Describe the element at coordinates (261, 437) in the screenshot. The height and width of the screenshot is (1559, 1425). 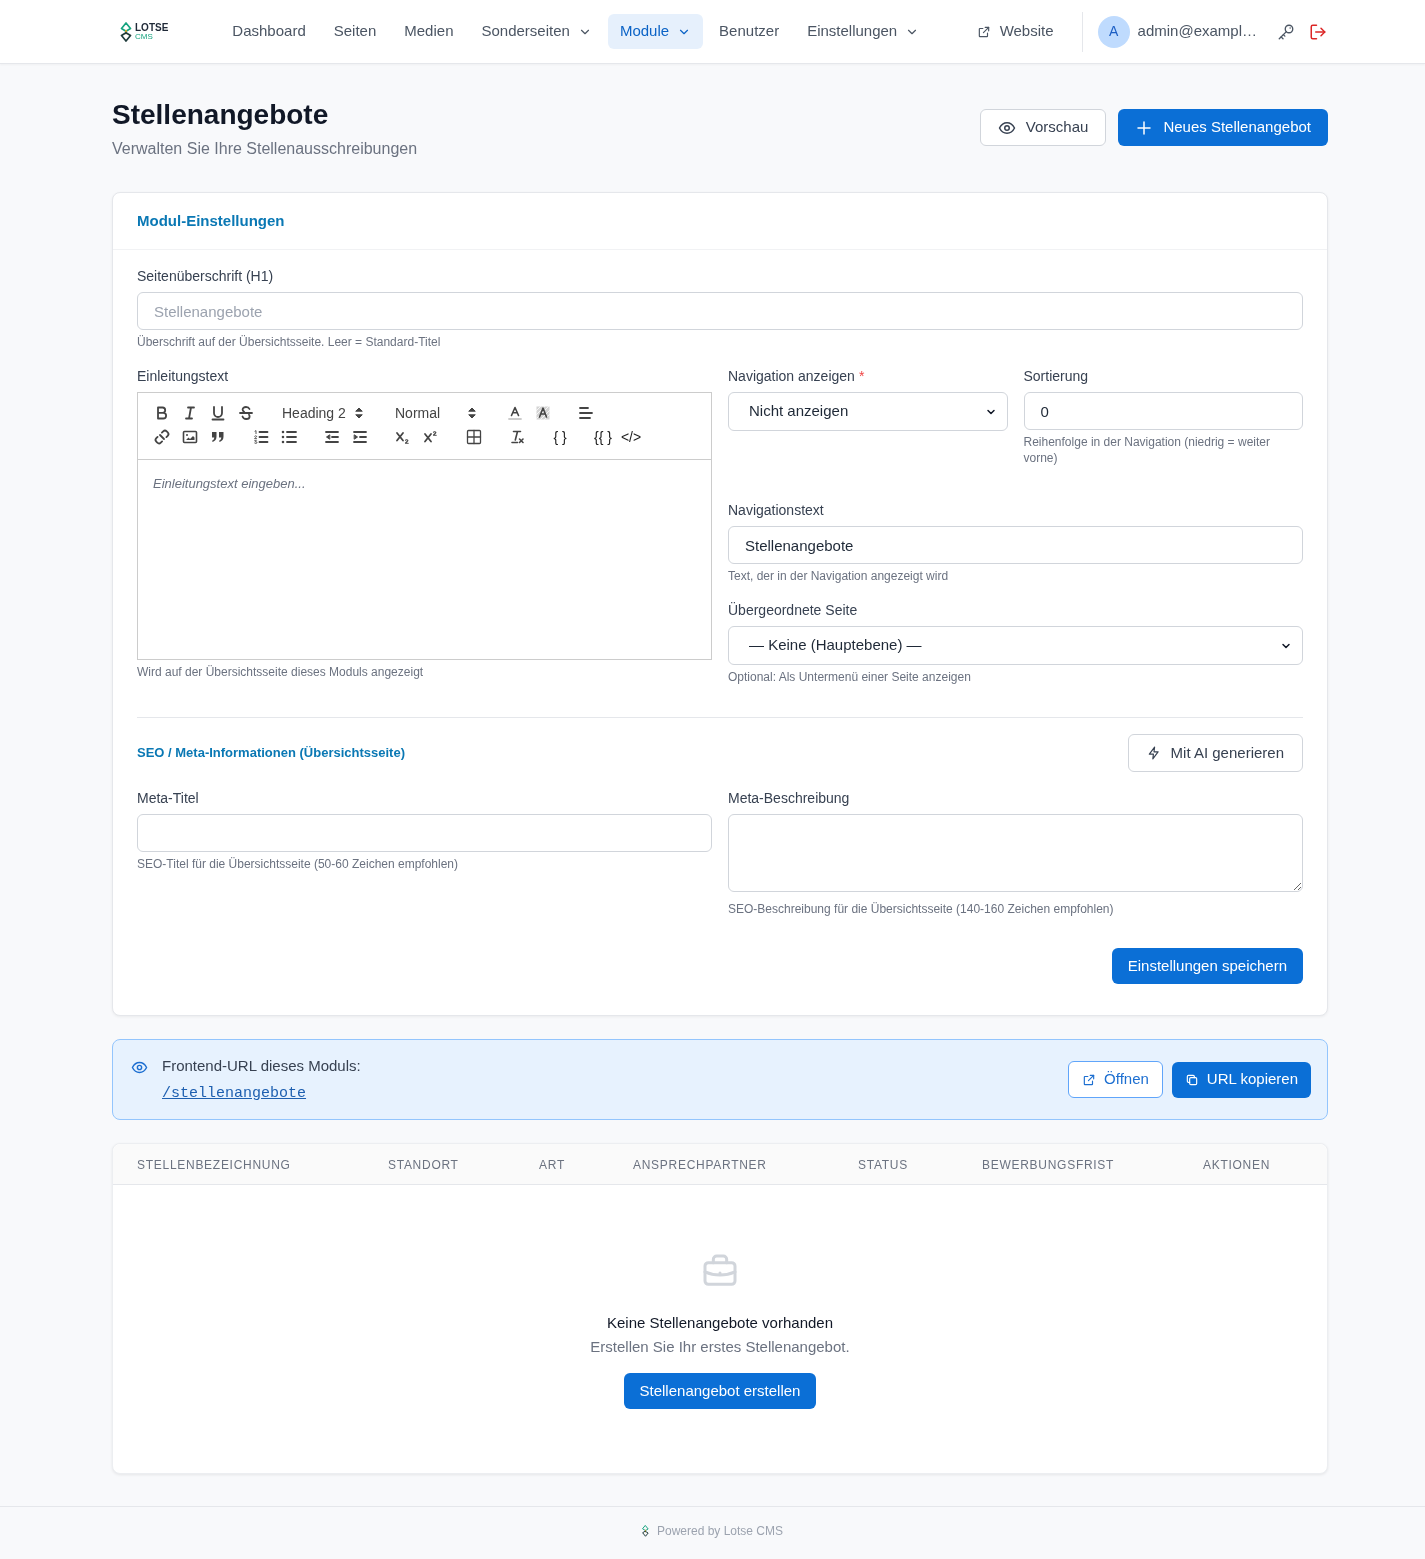
I see `numbered-list-icon` at that location.